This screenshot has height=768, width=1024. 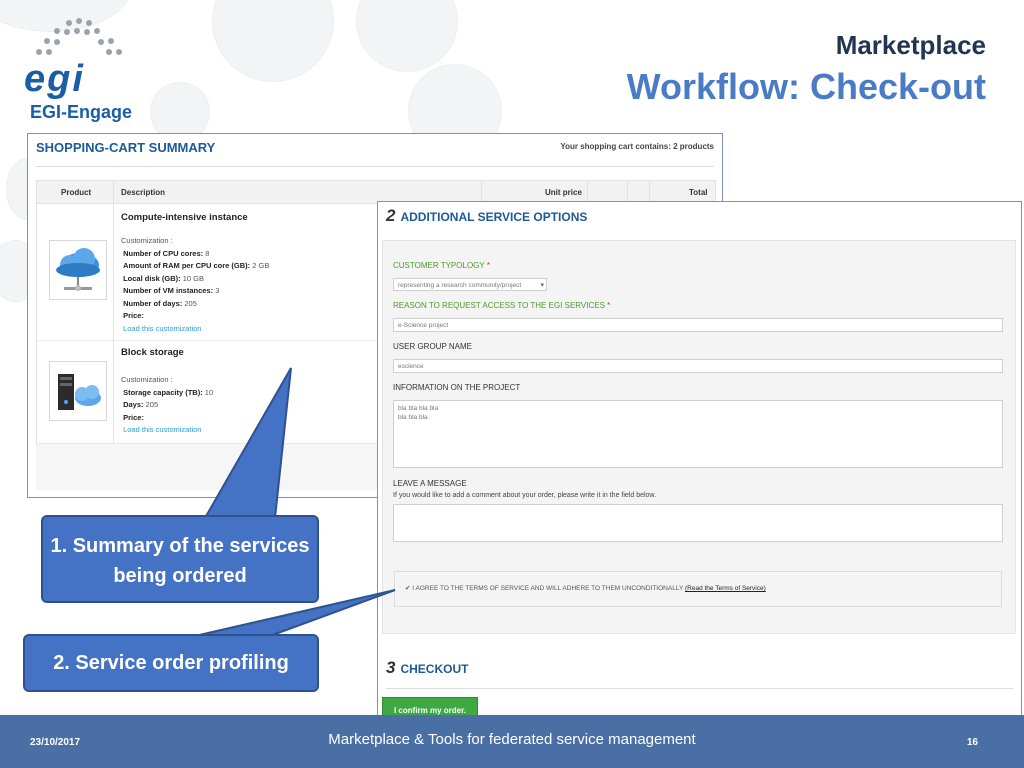 I want to click on callout-summary: 1. Summary of the services being ordered, so click(x=180, y=559).